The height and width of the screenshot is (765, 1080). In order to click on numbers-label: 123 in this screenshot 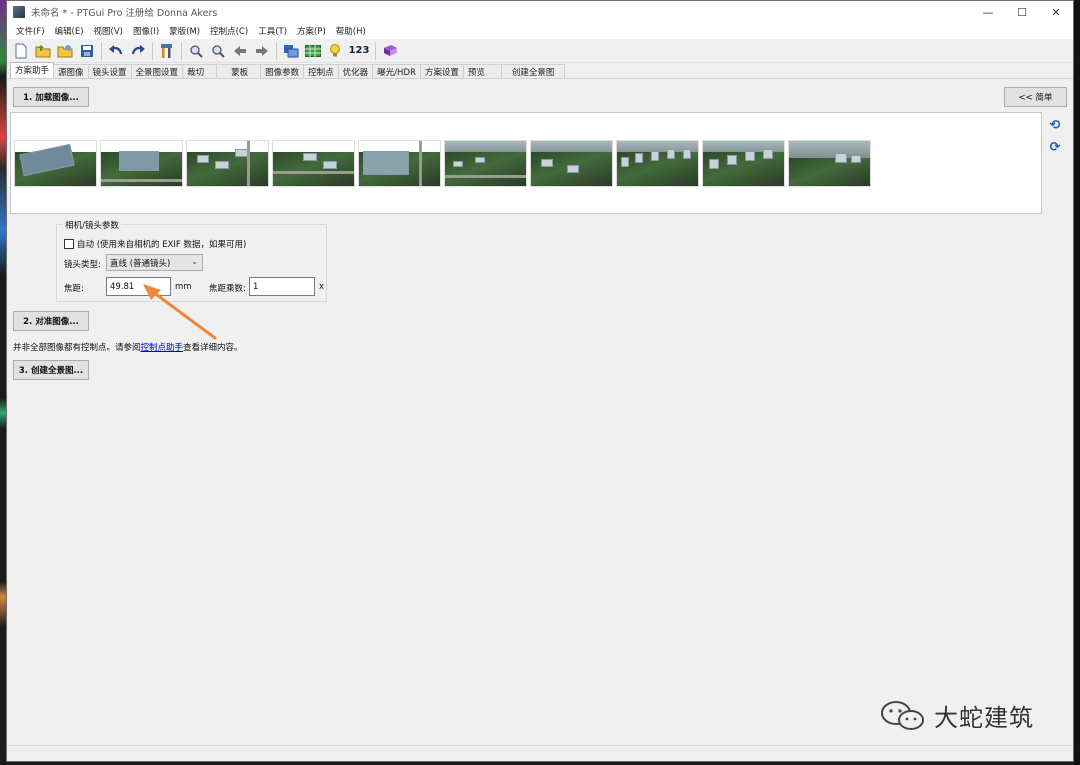, I will do `click(359, 50)`.